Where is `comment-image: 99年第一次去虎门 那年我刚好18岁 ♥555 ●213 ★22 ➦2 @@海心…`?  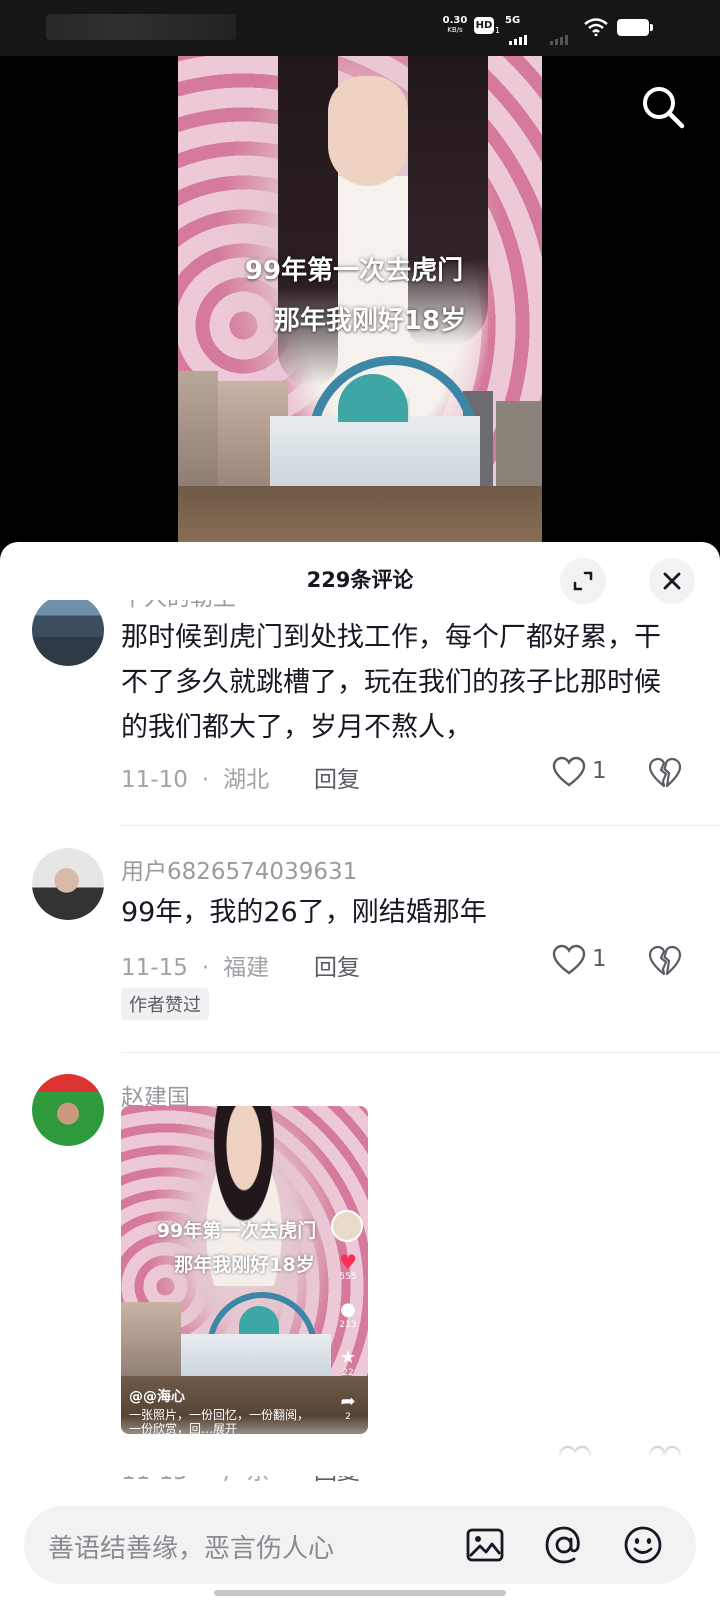 comment-image: 99年第一次去虎门 那年我刚好18岁 ♥555 ●213 ★22 ➦2 @@海心… is located at coordinates (244, 1270).